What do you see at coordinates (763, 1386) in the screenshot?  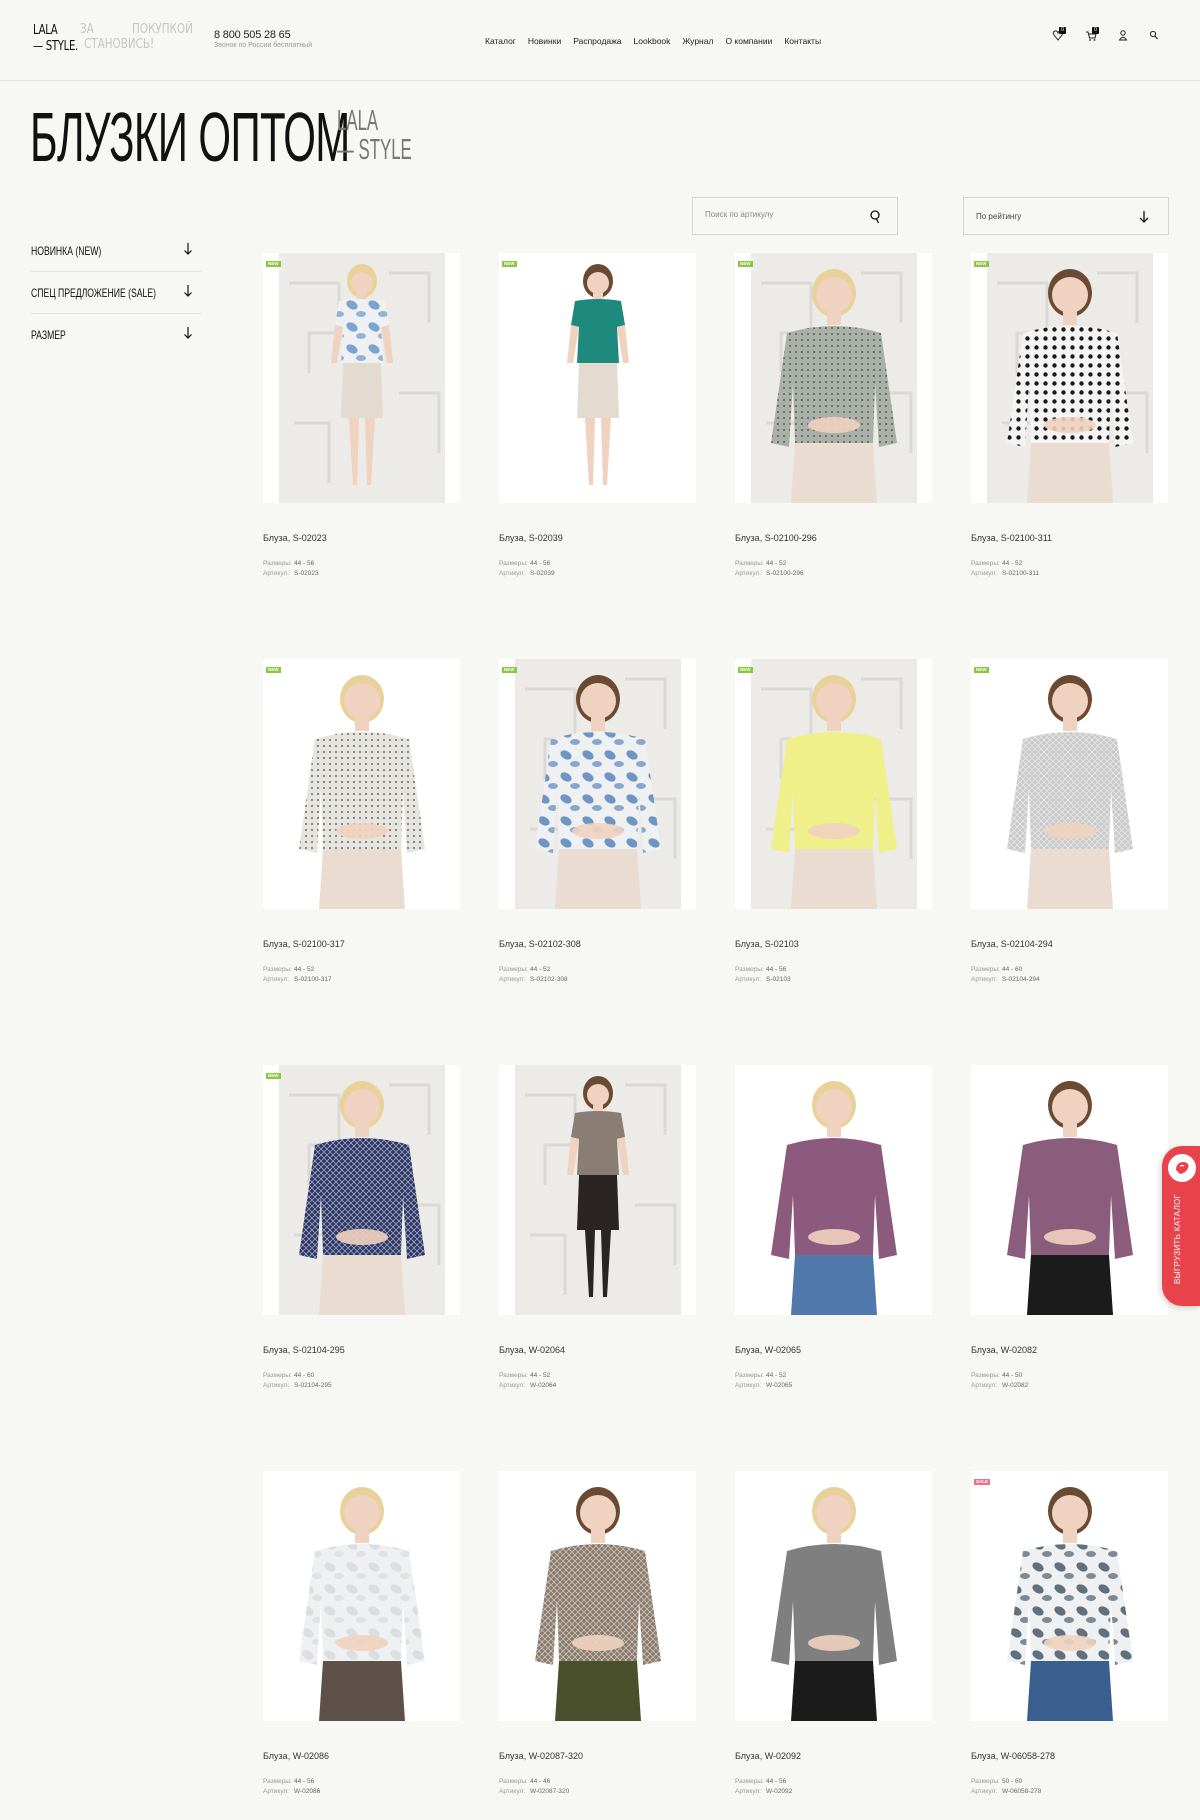 I see `product-article-row: Артикул: W-02065` at bounding box center [763, 1386].